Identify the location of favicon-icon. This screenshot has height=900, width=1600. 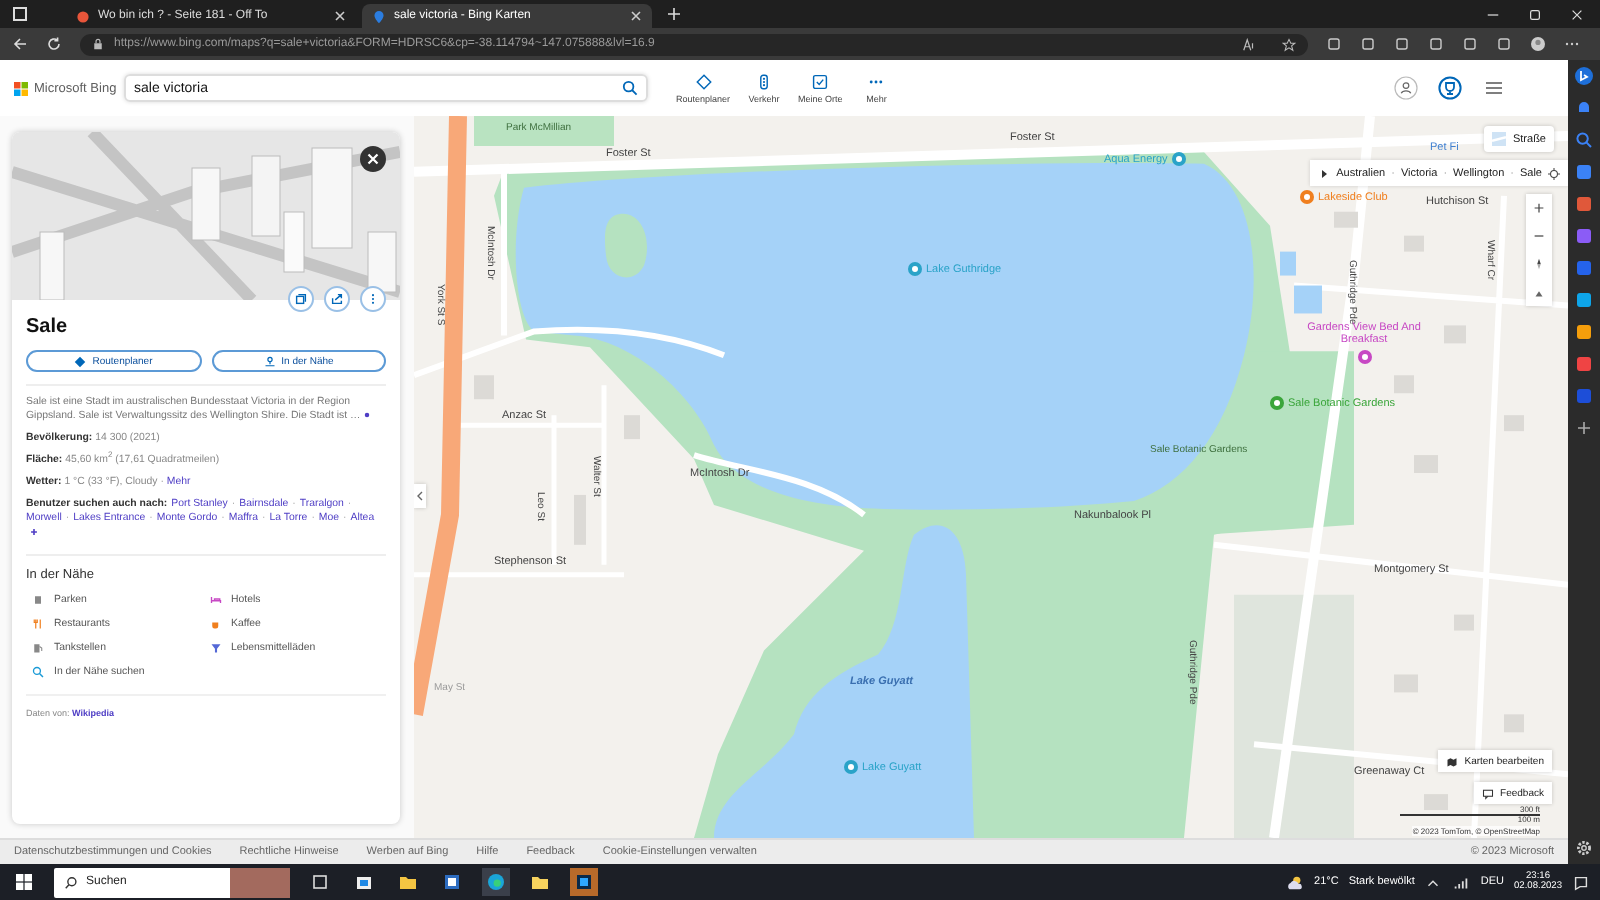
(83, 16).